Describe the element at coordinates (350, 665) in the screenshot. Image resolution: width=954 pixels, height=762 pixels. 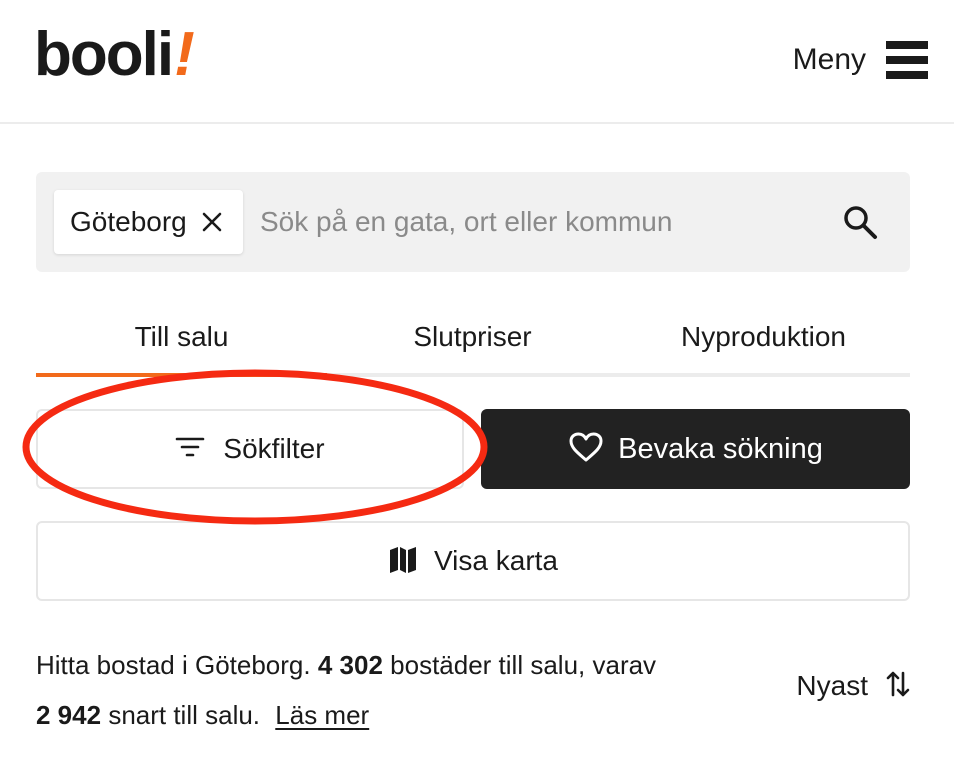
I see `for-sale-count: 4 302` at that location.